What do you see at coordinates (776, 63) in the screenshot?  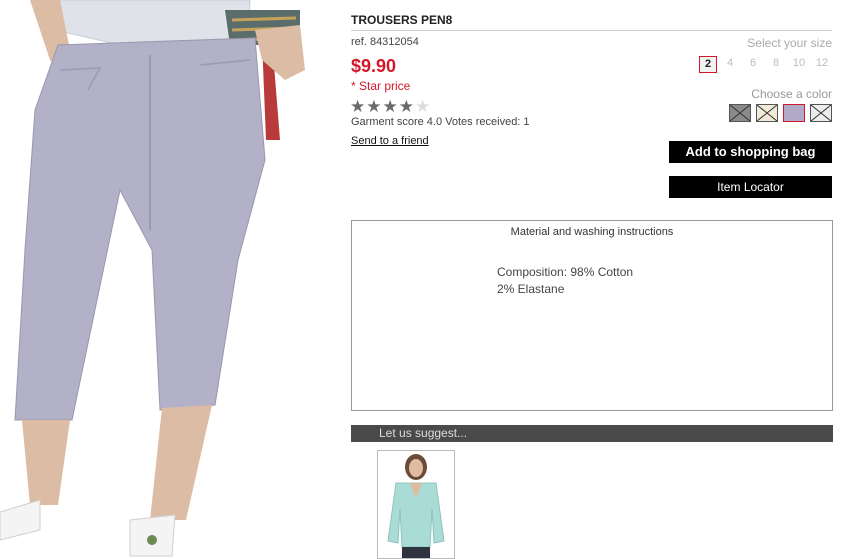 I see `size-option-8: 8` at bounding box center [776, 63].